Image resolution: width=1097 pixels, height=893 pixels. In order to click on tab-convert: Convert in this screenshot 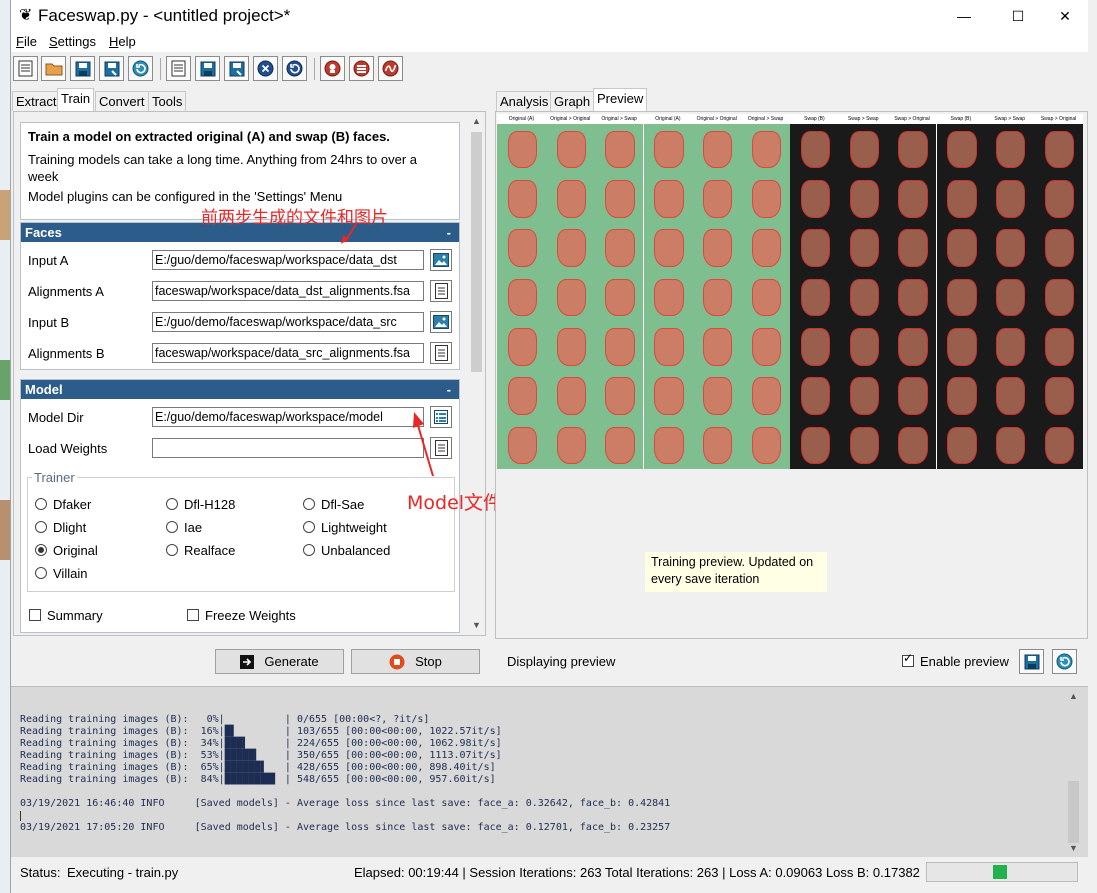, I will do `click(122, 101)`.